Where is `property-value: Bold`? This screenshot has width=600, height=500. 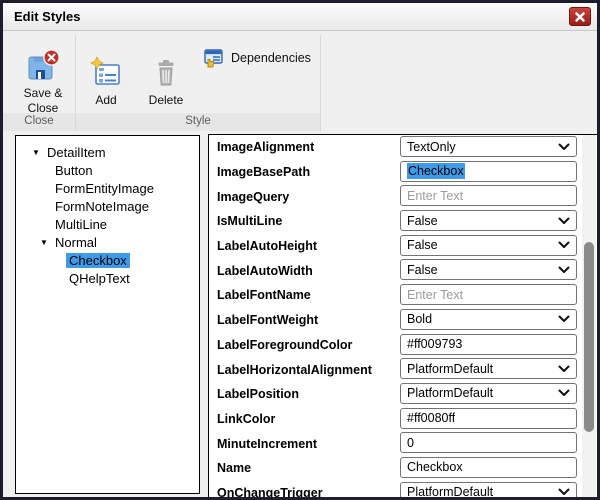 property-value: Bold is located at coordinates (420, 319).